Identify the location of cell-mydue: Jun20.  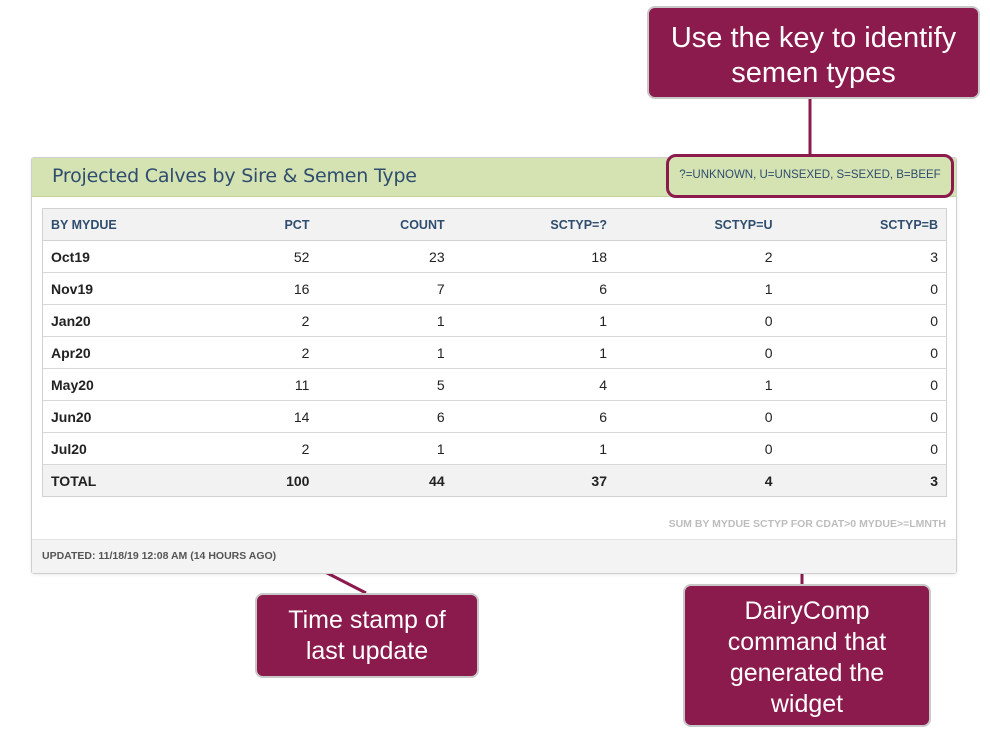
(134, 416).